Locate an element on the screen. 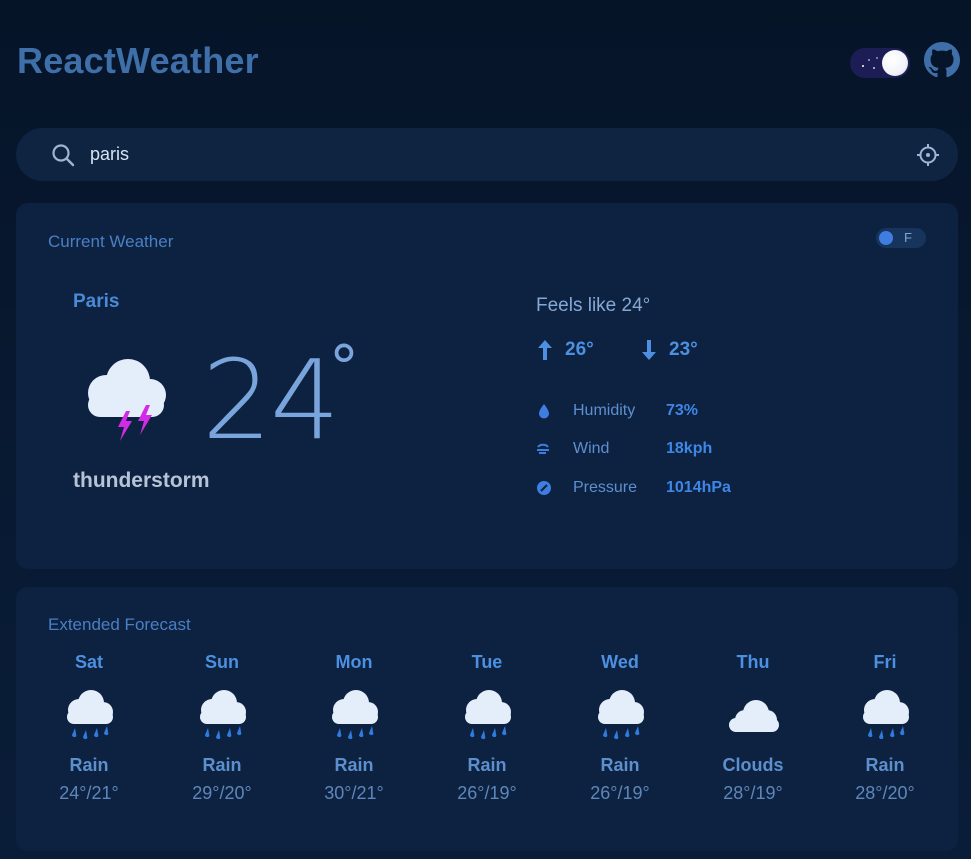 This screenshot has width=971, height=859. temperature-degree-symbol: ° is located at coordinates (344, 368).